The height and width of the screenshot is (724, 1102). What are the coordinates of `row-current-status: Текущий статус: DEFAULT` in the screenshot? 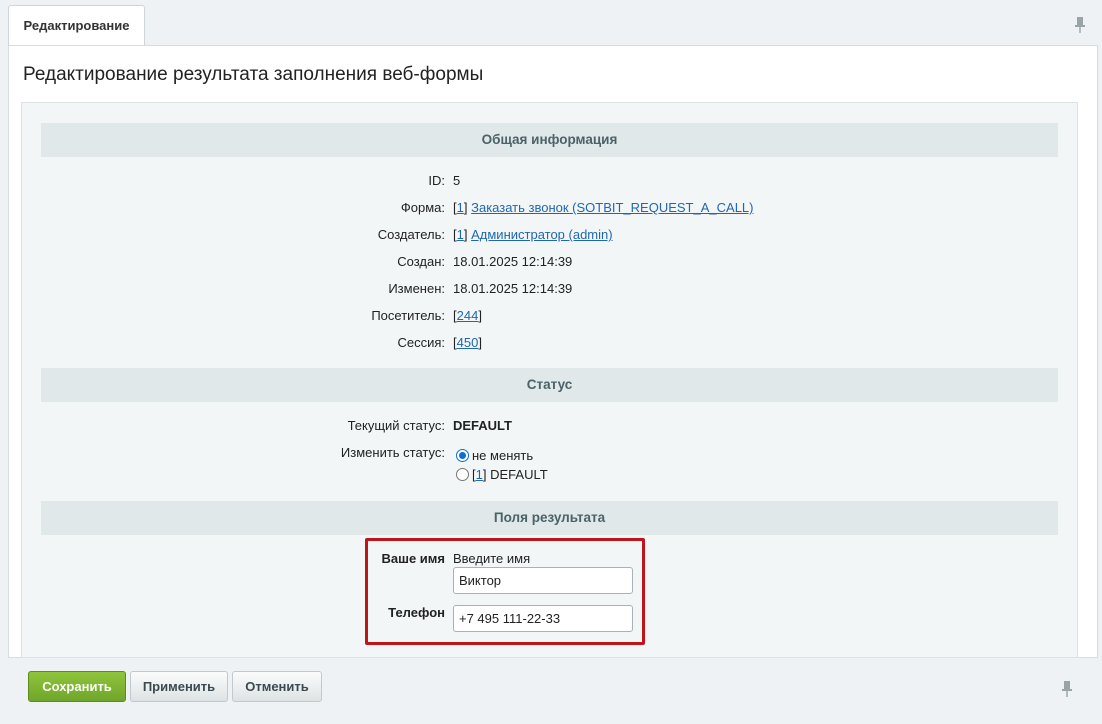 It's located at (550, 428).